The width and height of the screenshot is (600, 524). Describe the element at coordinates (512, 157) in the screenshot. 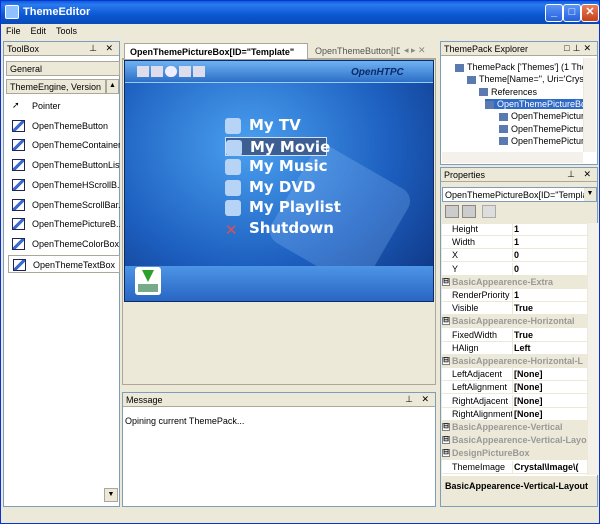

I see `explorer-scrollbar-h` at that location.